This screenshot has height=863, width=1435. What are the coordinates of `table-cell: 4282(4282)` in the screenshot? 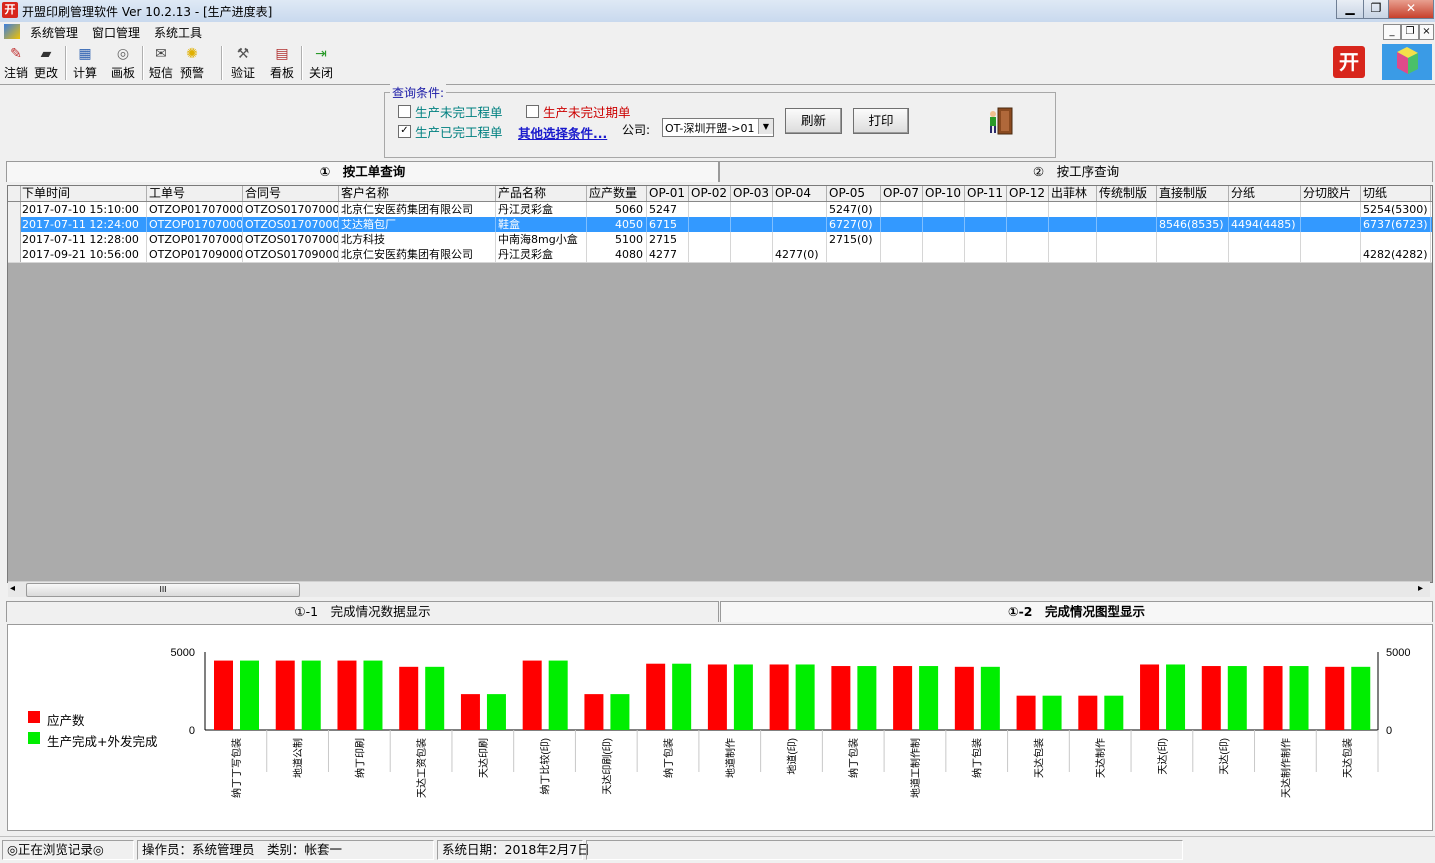 It's located at (1396, 254).